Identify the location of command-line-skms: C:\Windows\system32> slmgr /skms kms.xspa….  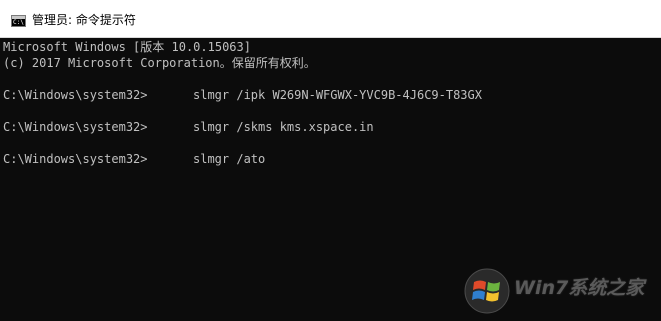
(188, 127).